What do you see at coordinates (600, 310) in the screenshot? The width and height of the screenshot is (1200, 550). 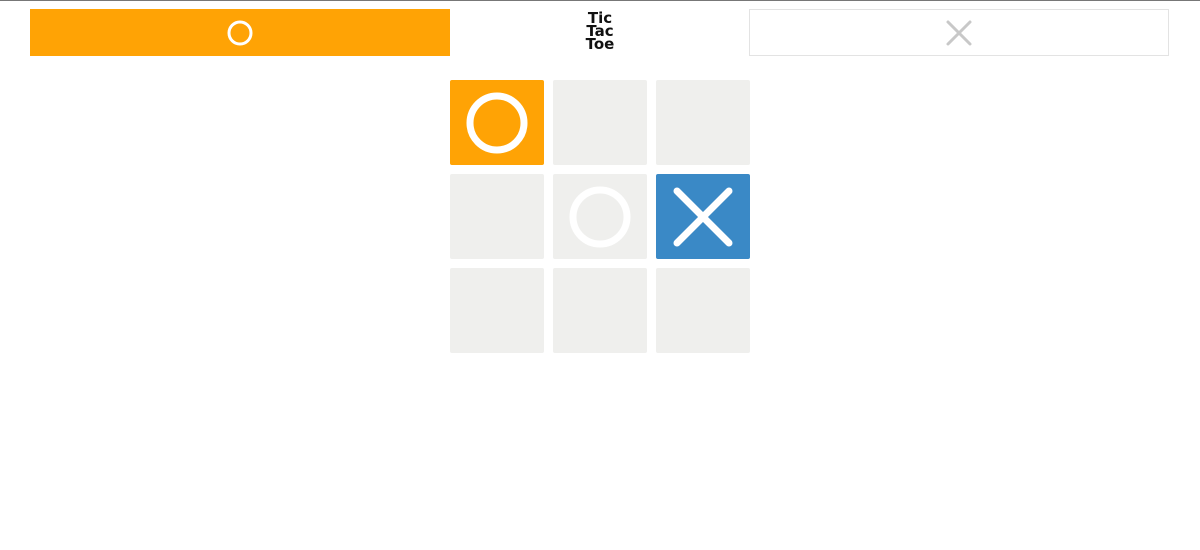 I see `board-cell-r3-c2` at bounding box center [600, 310].